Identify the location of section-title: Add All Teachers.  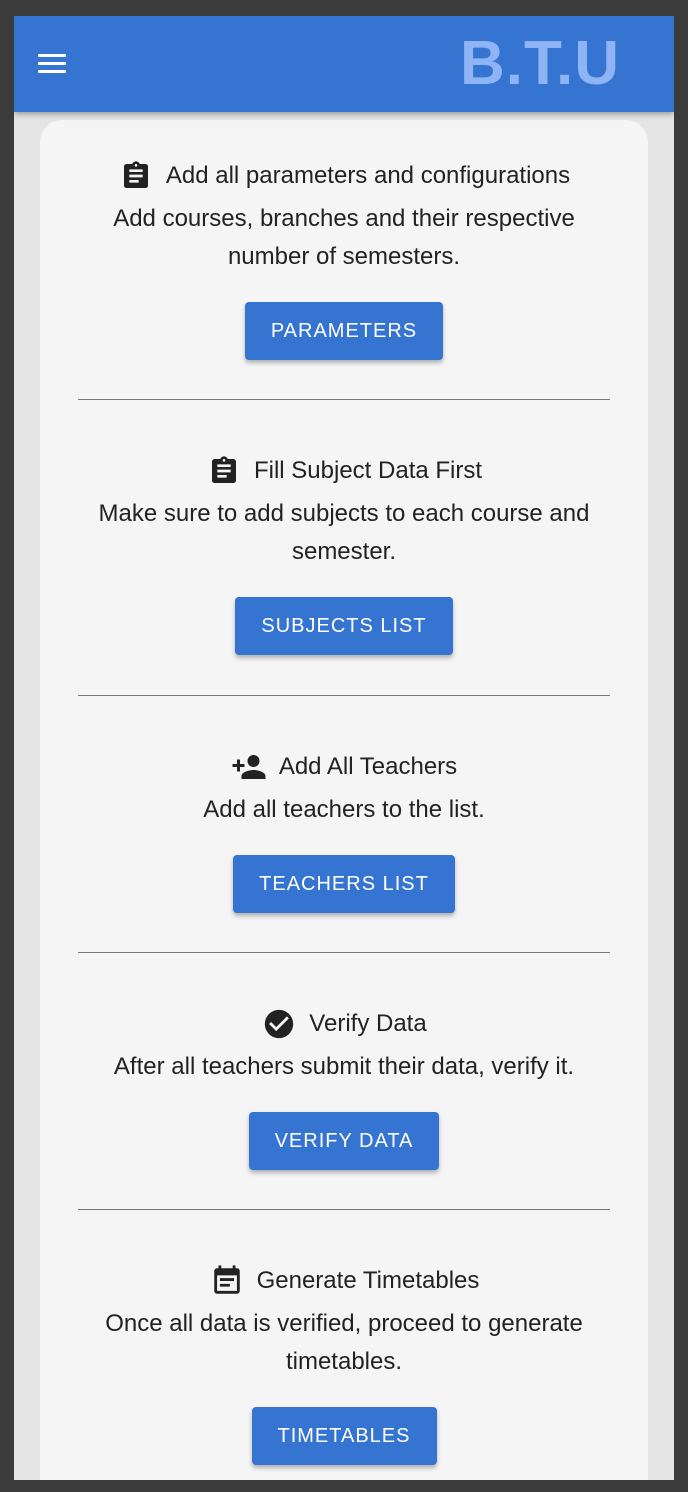
(368, 766).